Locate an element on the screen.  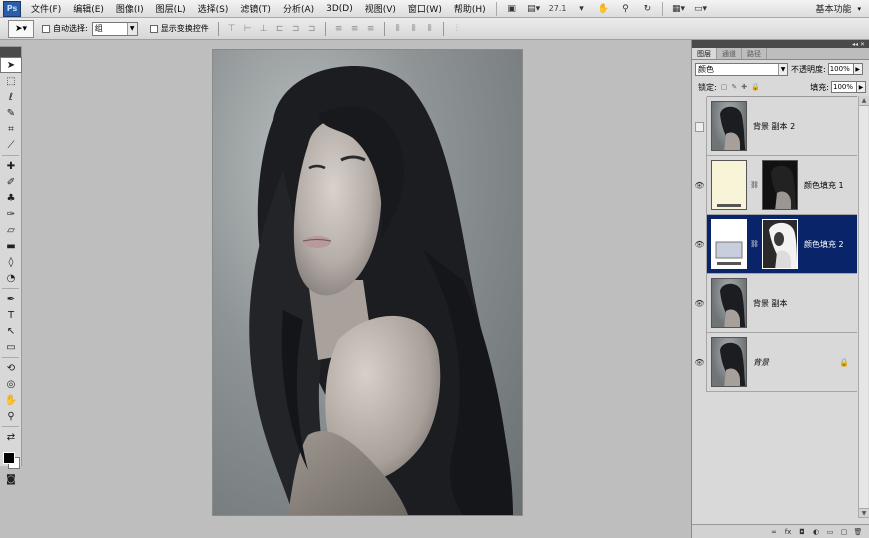
eyedropper-tool-icon: ⟋ is located at coordinates (11, 145).